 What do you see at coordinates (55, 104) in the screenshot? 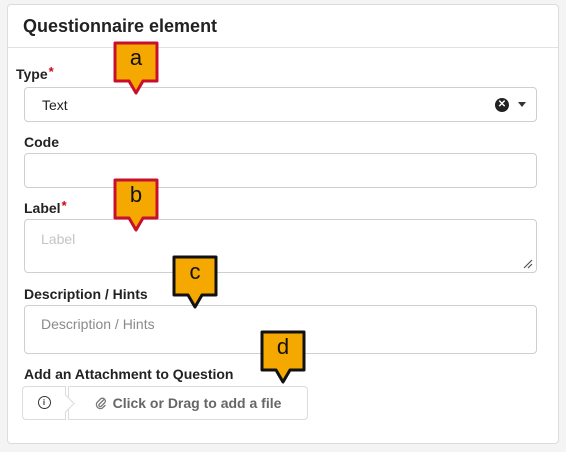
I see `type-select-value: Text` at bounding box center [55, 104].